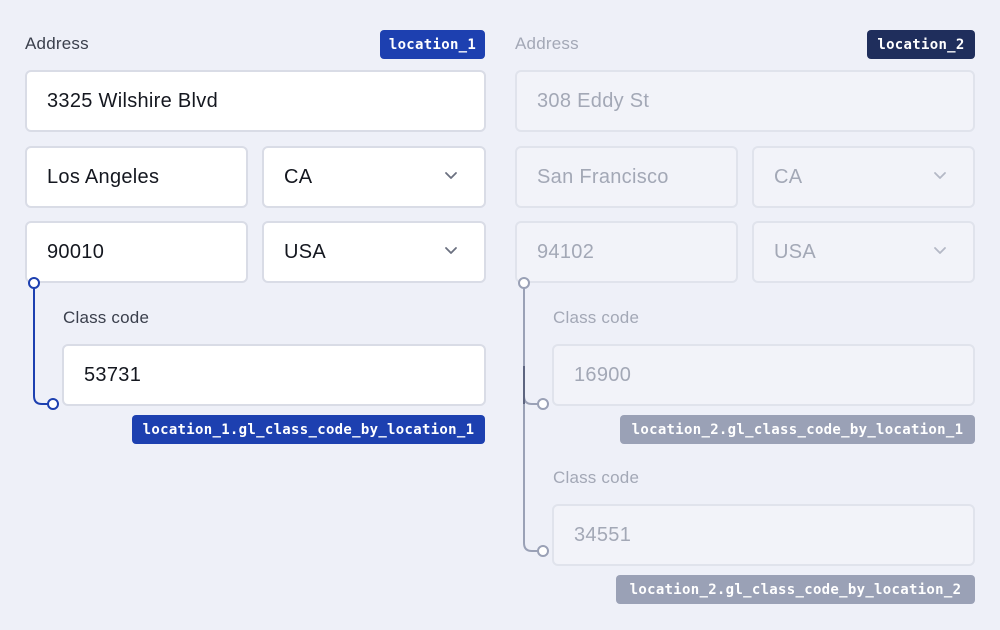  What do you see at coordinates (763, 375) in the screenshot?
I see `location-2-class-code-1-input: 16900` at bounding box center [763, 375].